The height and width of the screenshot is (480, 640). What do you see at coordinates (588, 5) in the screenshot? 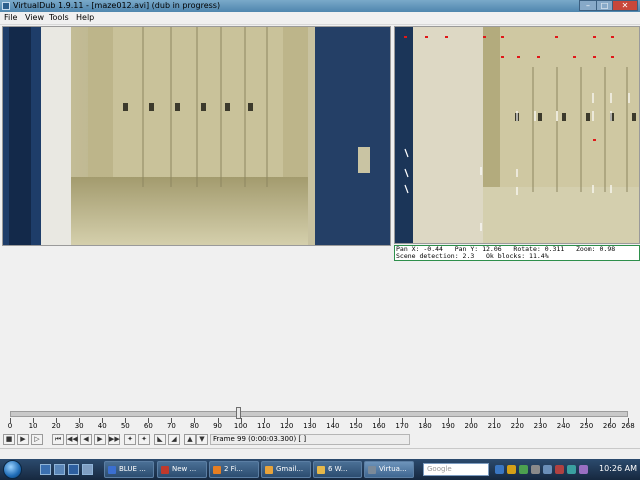
I see `minimize-button: –` at bounding box center [588, 5].